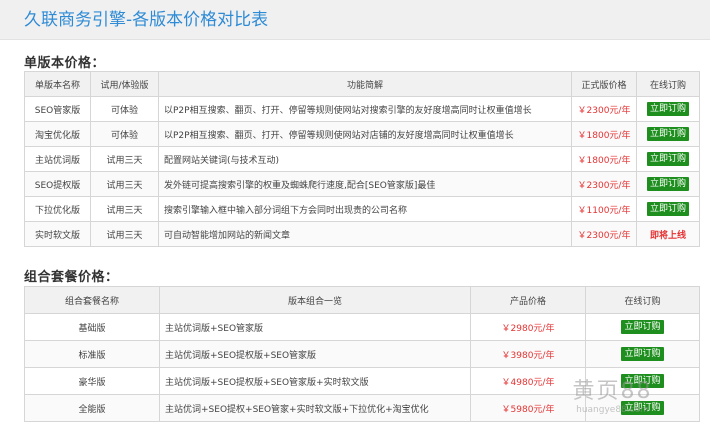 This screenshot has height=434, width=710. I want to click on col-header-trial: 试用/体验版, so click(124, 84).